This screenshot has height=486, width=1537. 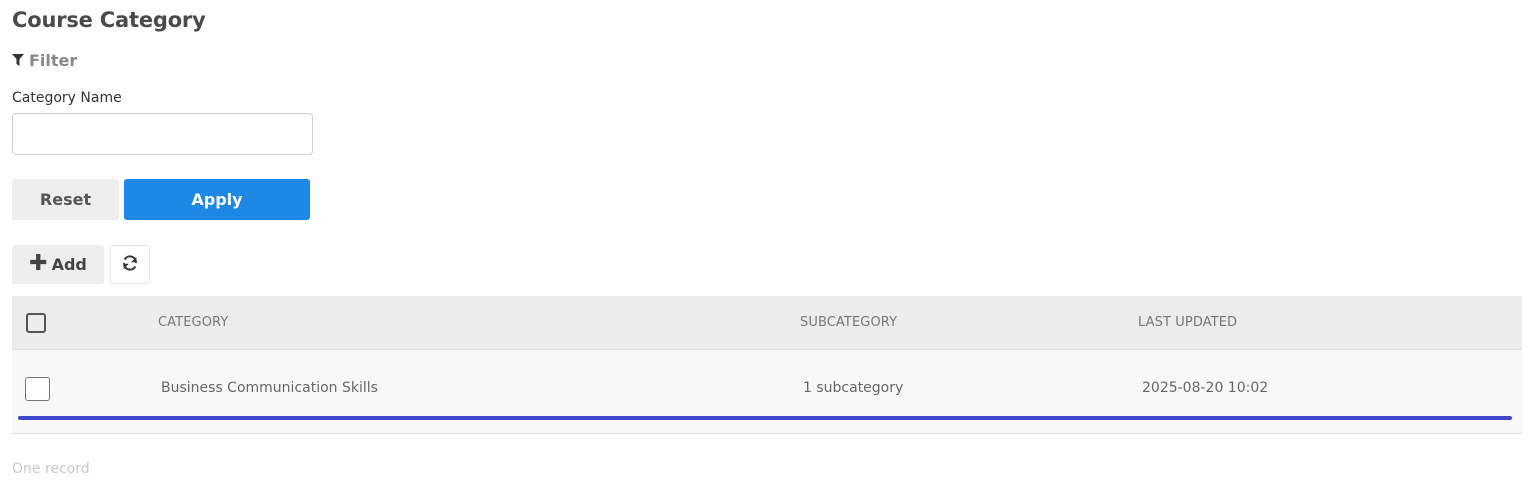 What do you see at coordinates (853, 388) in the screenshot?
I see `row-subcategory-cell: 1 subcategory` at bounding box center [853, 388].